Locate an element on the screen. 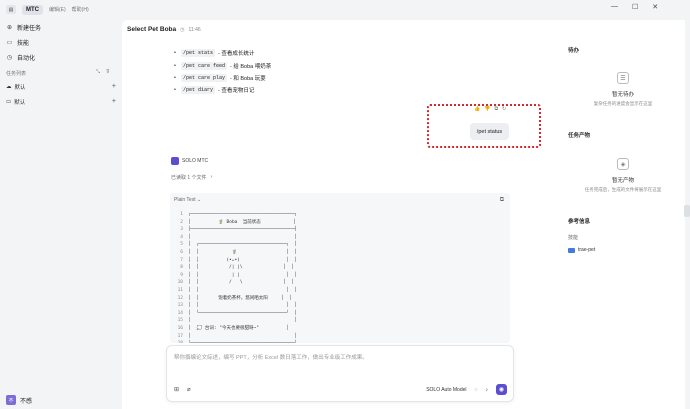 Image resolution: width=690 pixels, height=409 pixels. line-number: 12 is located at coordinates (180, 298).